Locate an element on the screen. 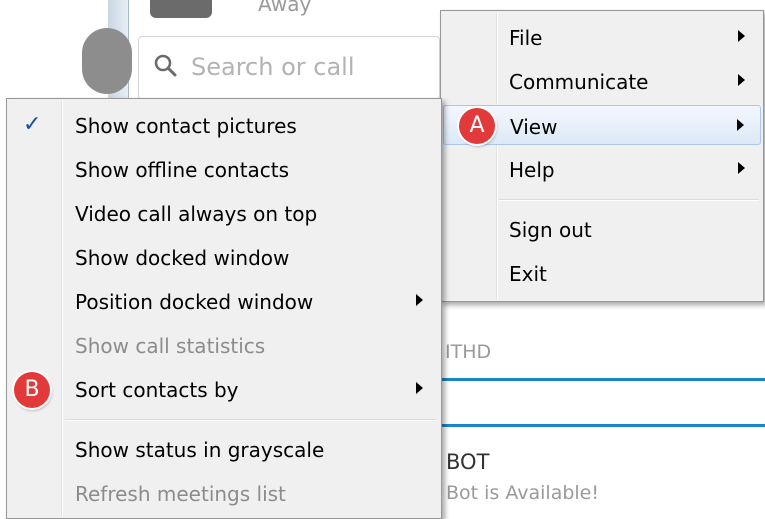  partial-group-label: ITHD is located at coordinates (468, 352).